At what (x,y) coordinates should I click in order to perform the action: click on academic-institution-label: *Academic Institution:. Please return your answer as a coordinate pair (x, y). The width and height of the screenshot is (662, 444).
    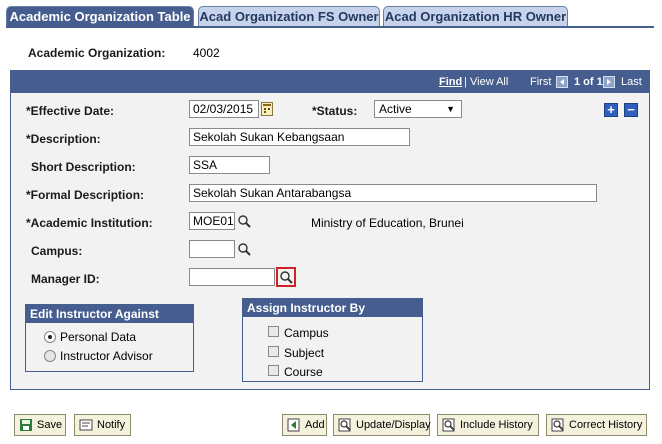
    Looking at the image, I should click on (89, 223).